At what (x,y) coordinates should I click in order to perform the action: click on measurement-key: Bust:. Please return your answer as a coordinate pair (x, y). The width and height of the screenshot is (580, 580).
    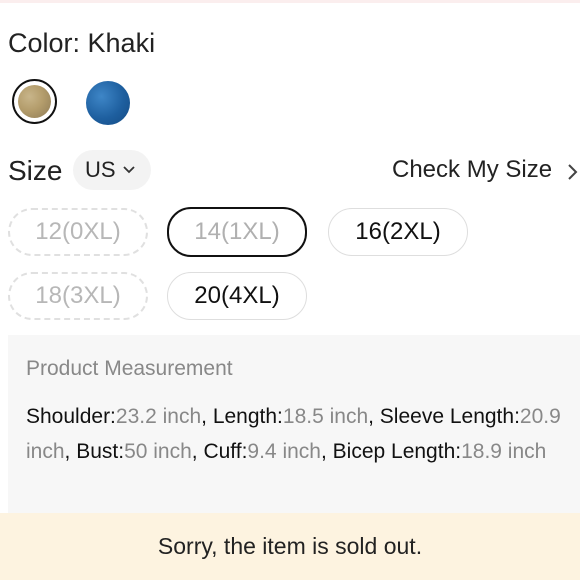
    Looking at the image, I should click on (100, 451).